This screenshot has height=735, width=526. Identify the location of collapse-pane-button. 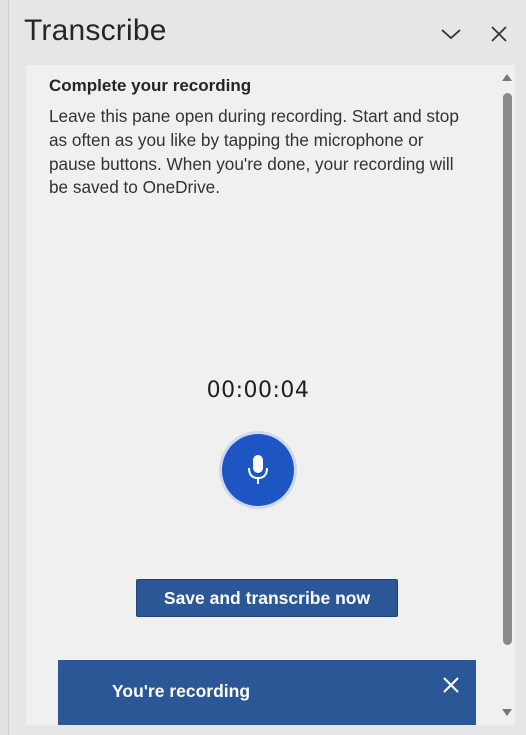
(451, 34).